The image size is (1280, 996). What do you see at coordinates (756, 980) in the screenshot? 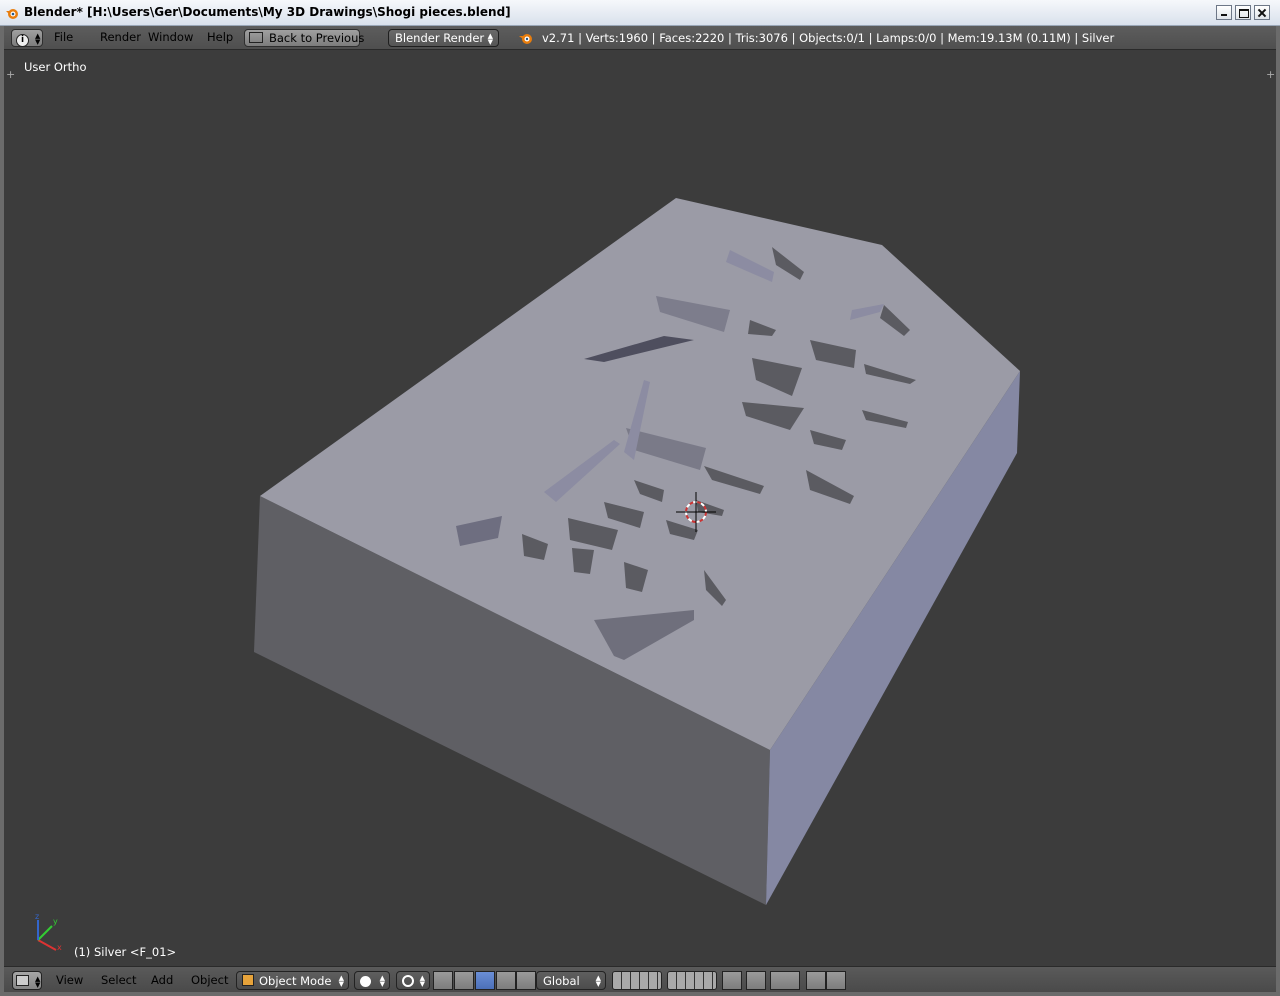
I see `proportional-edit-icon` at bounding box center [756, 980].